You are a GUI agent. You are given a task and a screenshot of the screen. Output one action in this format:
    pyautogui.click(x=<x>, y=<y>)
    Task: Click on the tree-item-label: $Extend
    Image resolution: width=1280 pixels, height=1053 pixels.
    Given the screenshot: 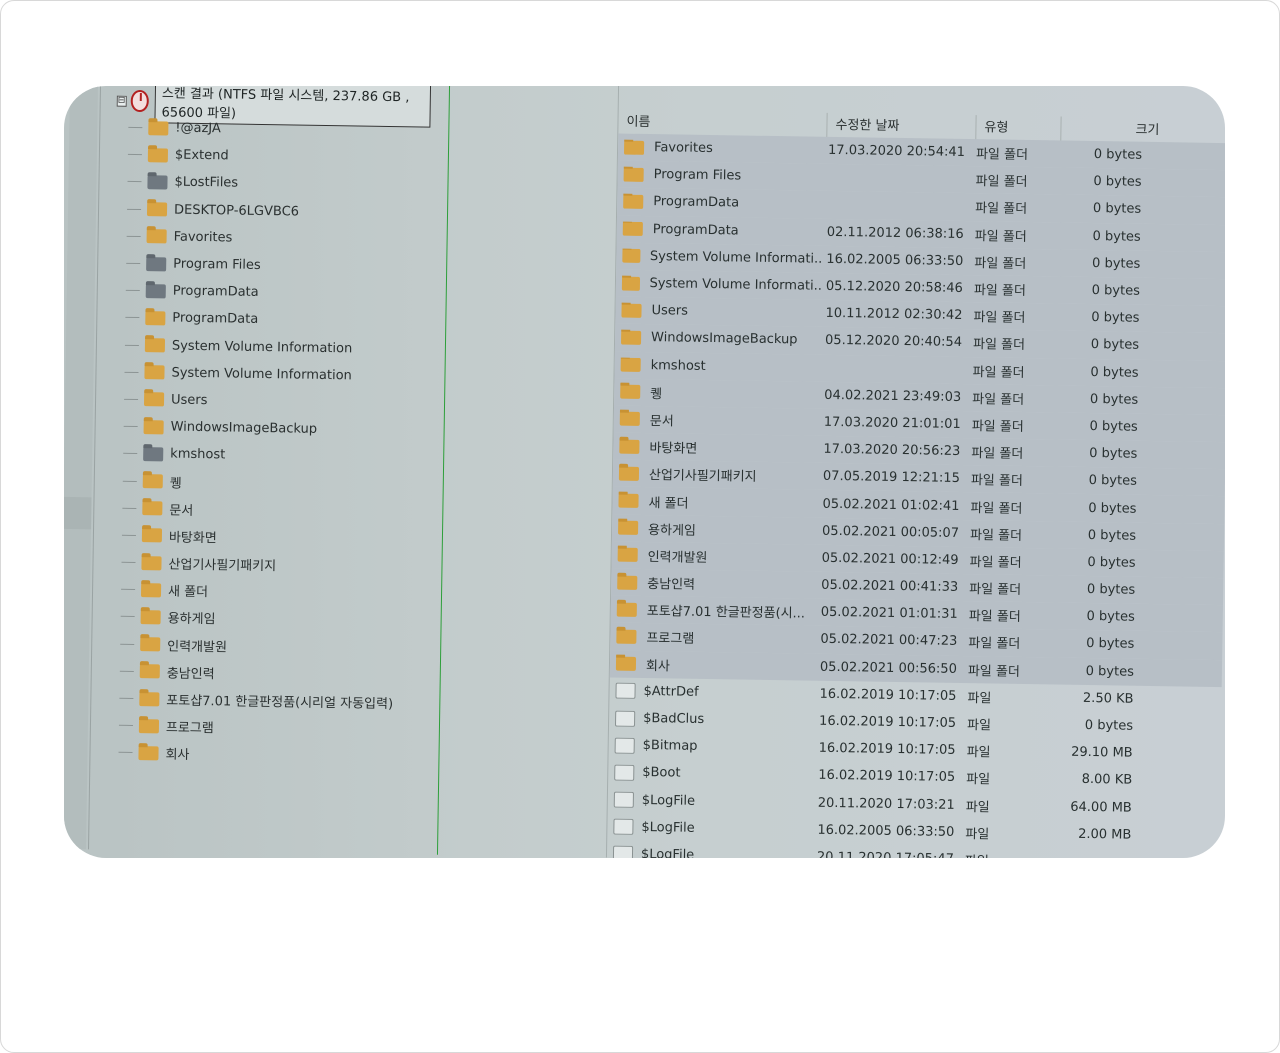 What is the action you would take?
    pyautogui.click(x=201, y=155)
    